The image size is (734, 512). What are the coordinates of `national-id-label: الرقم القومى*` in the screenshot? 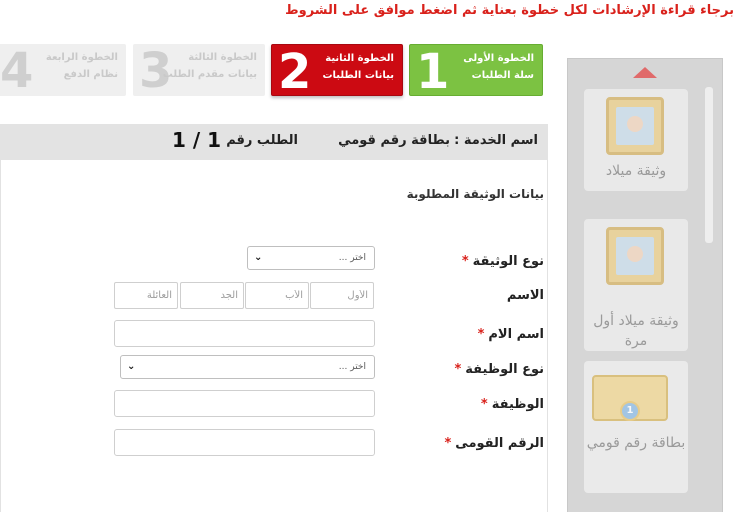 It's located at (494, 443).